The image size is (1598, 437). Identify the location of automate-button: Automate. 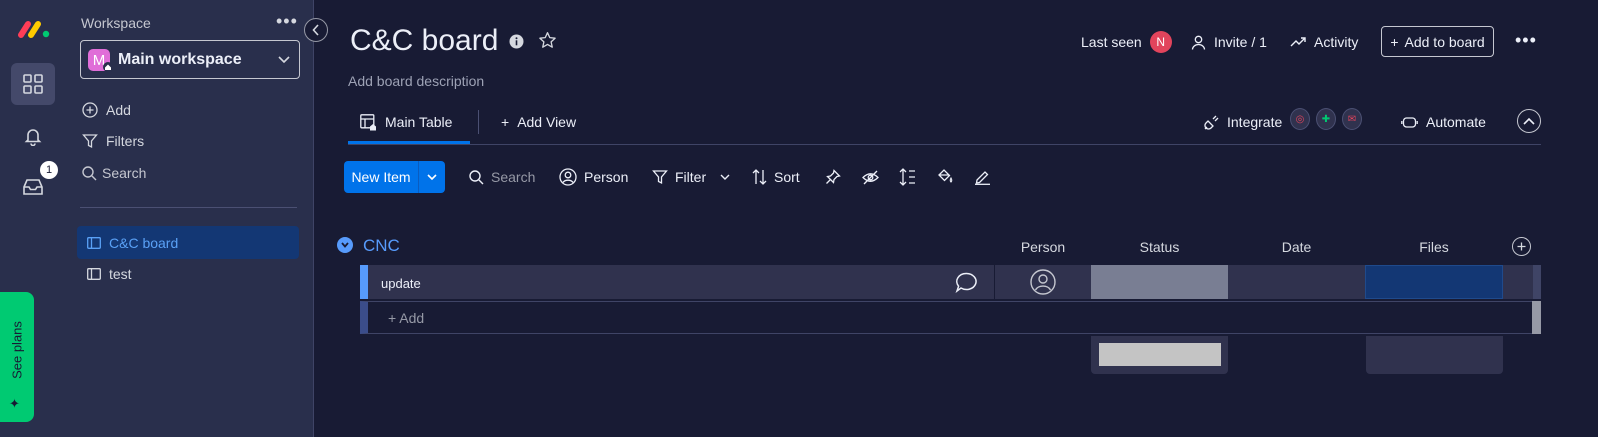
(1443, 122).